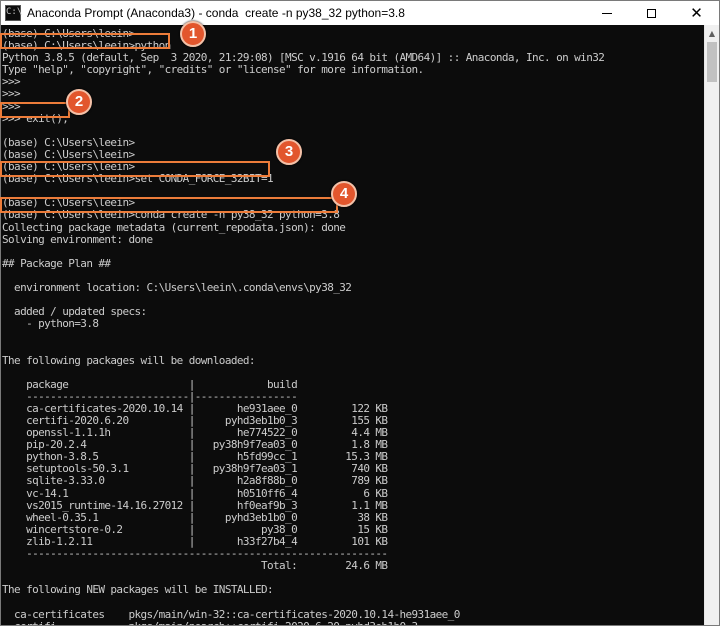  What do you see at coordinates (56, 263) in the screenshot?
I see `console-line: ## Package Plan ##` at bounding box center [56, 263].